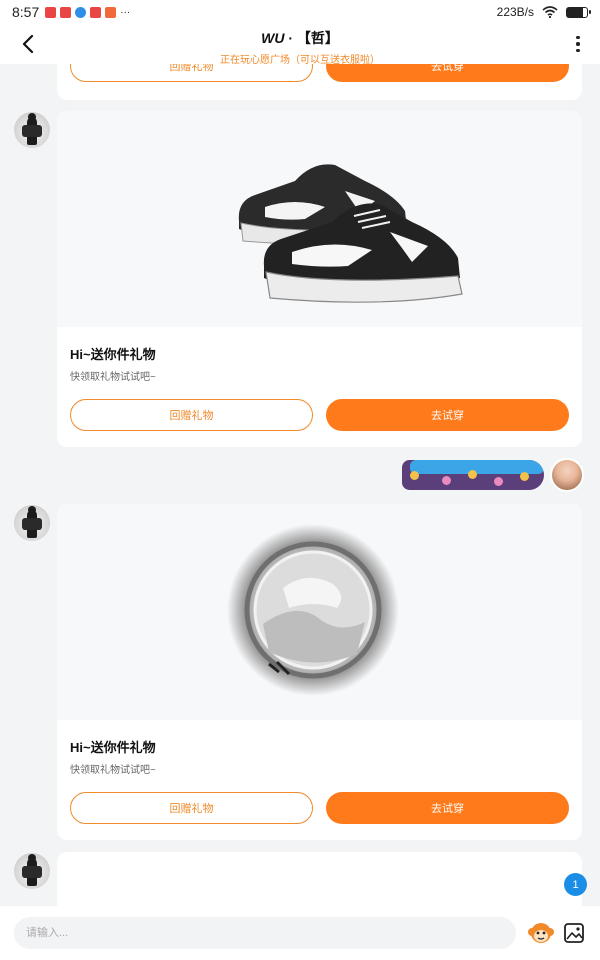 This screenshot has width=600, height=960. Describe the element at coordinates (550, 12) in the screenshot. I see `wifi-icon` at that location.